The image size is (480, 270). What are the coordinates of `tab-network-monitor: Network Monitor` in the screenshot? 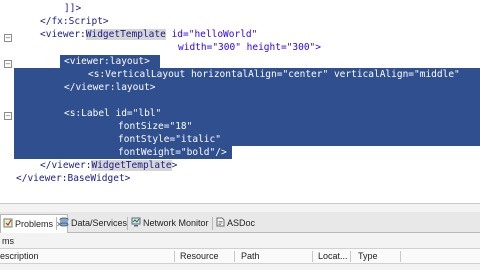 It's located at (170, 223).